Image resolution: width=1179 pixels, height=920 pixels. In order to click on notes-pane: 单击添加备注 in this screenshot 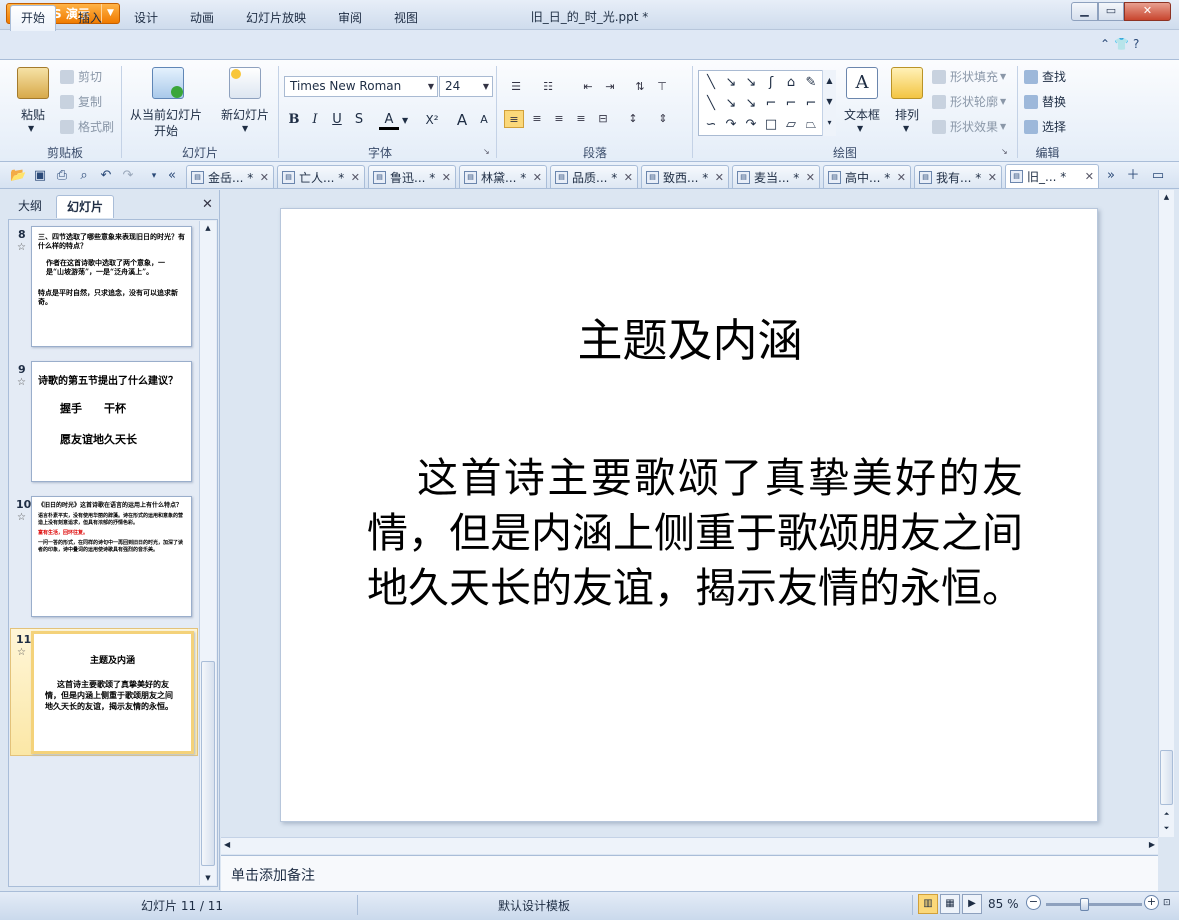, I will do `click(689, 873)`.